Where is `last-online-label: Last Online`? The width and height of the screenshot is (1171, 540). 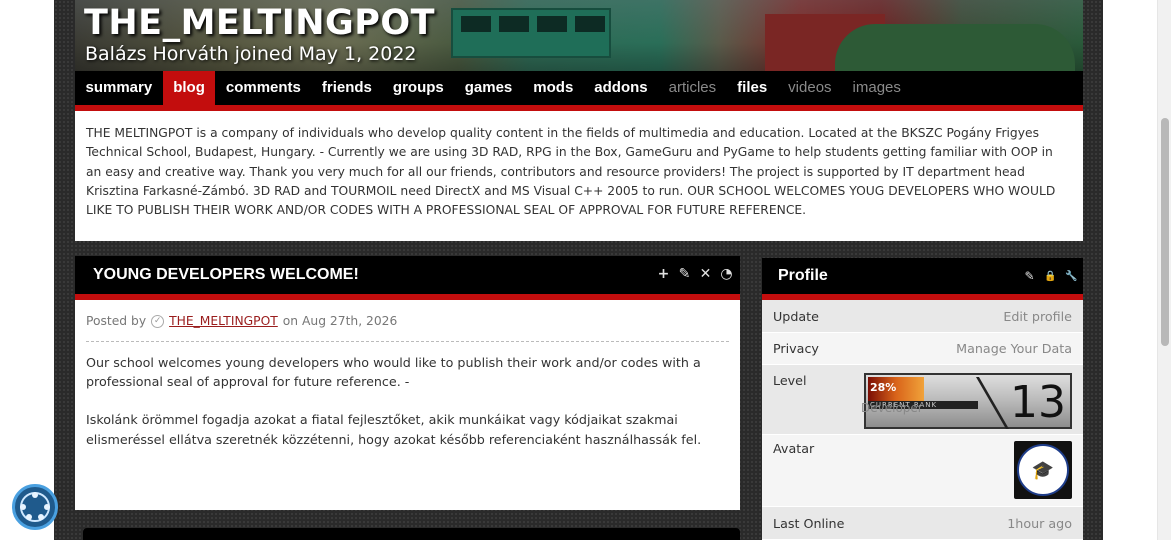
last-online-label: Last Online is located at coordinates (809, 523).